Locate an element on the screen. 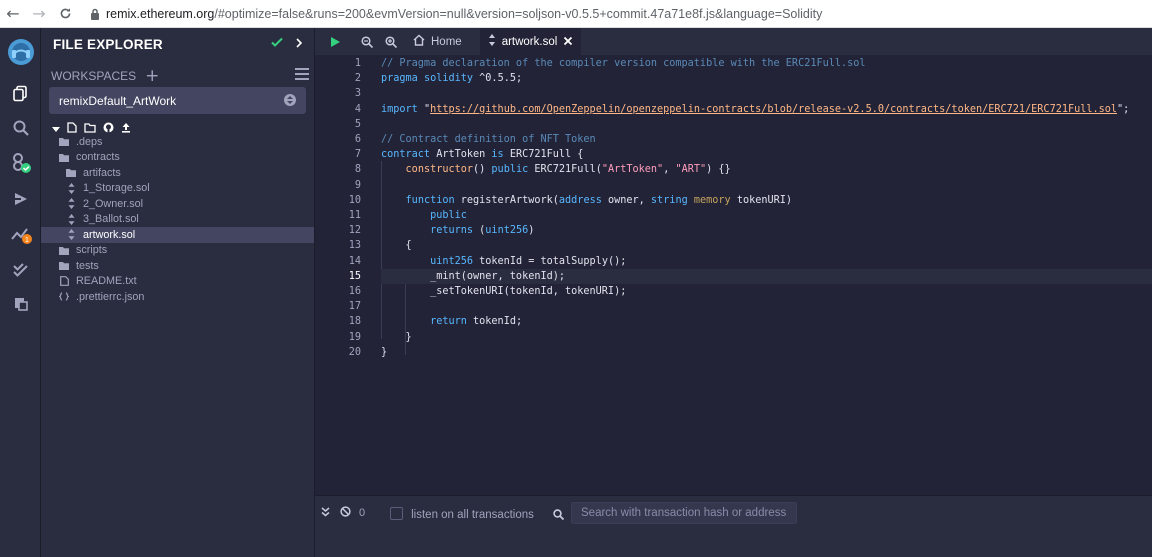 The height and width of the screenshot is (557, 1152). file-tree-item: 2_Owner.sol is located at coordinates (177, 204).